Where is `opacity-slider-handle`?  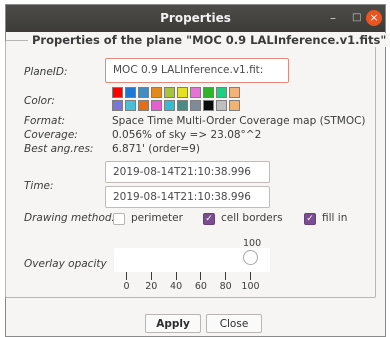
opacity-slider-handle is located at coordinates (250, 257).